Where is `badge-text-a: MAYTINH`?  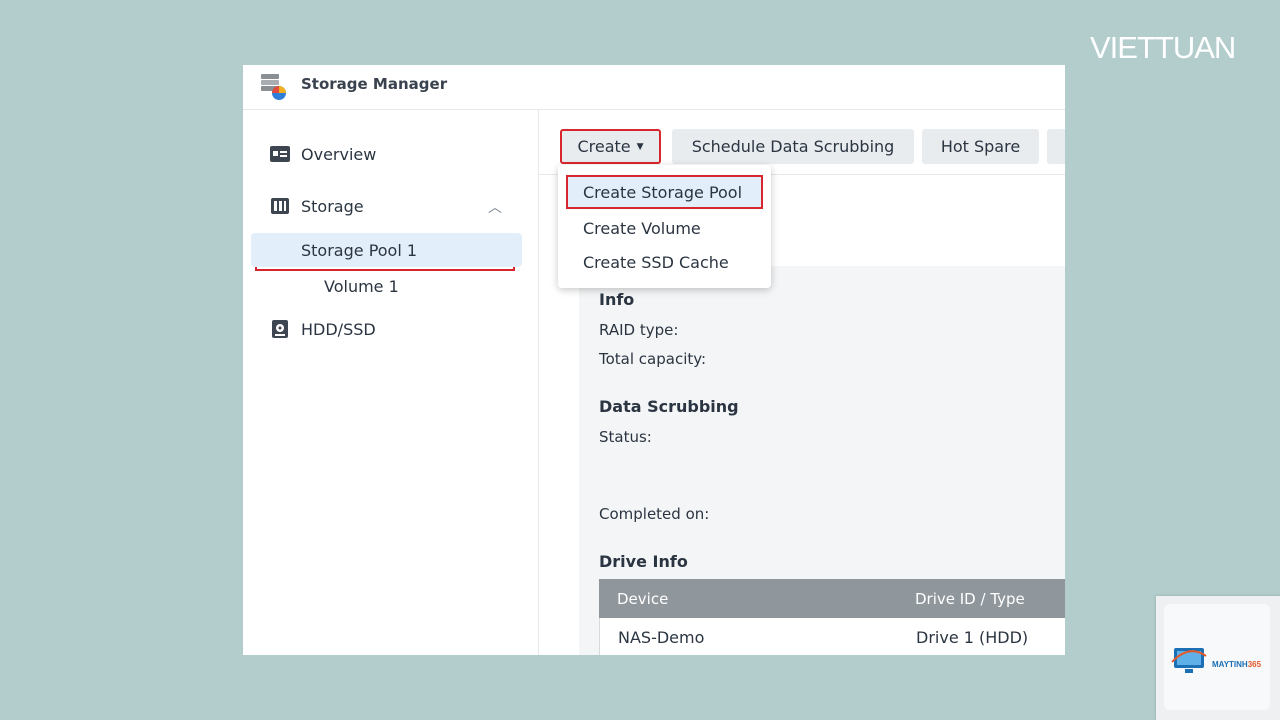 badge-text-a: MAYTINH is located at coordinates (1230, 664).